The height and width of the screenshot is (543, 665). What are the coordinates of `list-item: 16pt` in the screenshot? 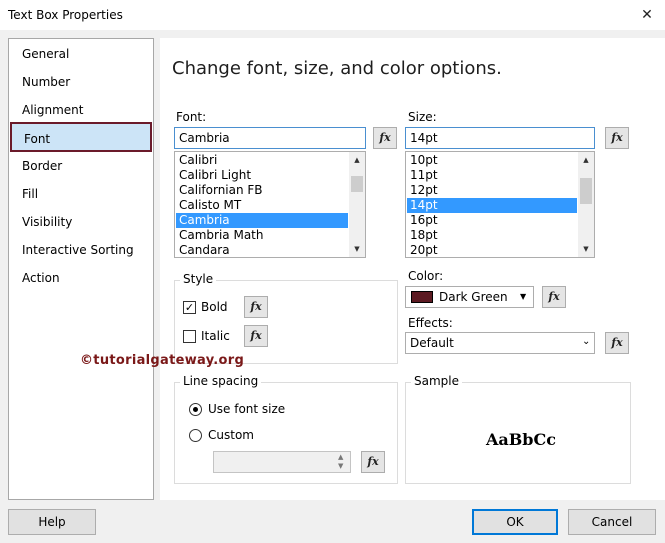 It's located at (492, 220).